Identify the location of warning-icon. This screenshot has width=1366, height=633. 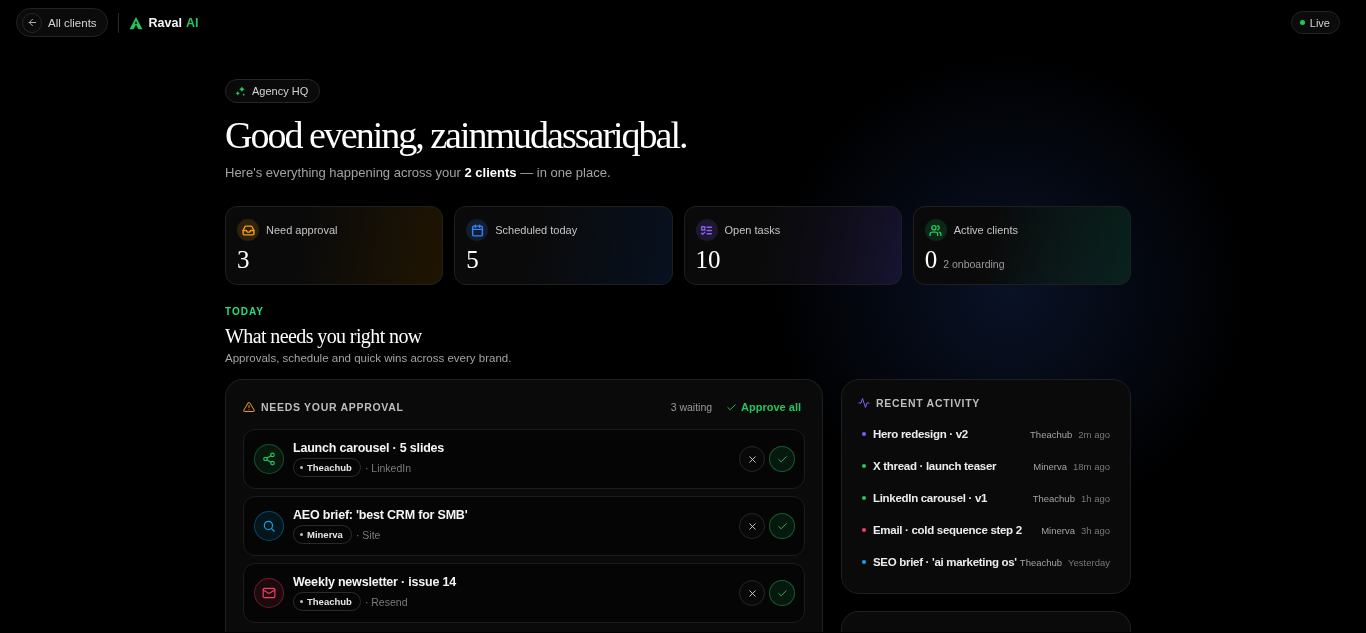
(249, 407).